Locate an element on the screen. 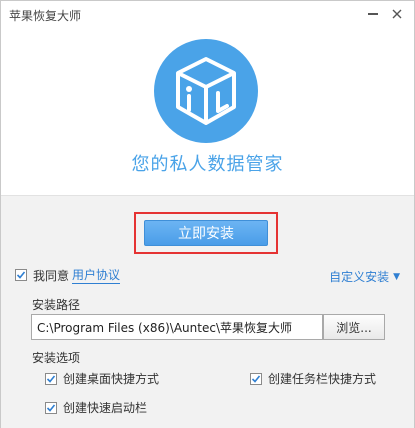 The height and width of the screenshot is (428, 415). custom-install-label: 自定义安装 is located at coordinates (359, 277).